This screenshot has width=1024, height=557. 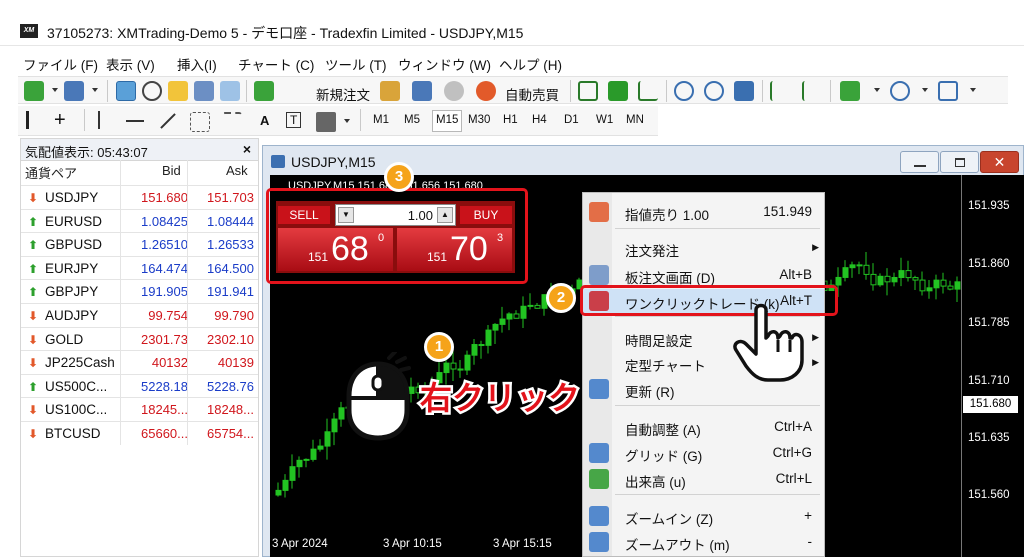 I want to click on menu-tools: ツール (T), so click(x=356, y=64).